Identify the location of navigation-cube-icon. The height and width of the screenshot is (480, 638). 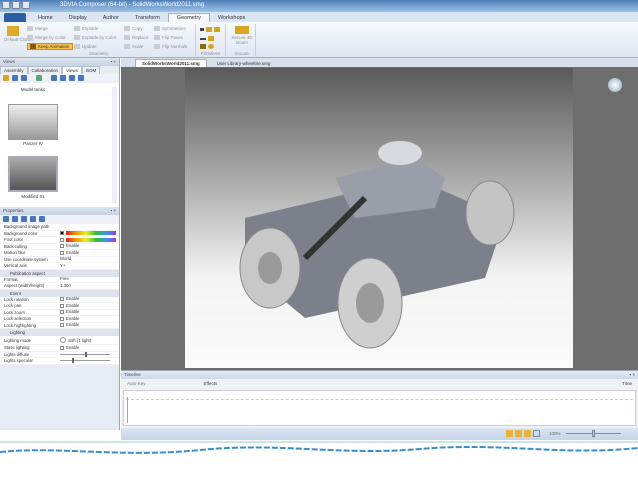
(615, 85).